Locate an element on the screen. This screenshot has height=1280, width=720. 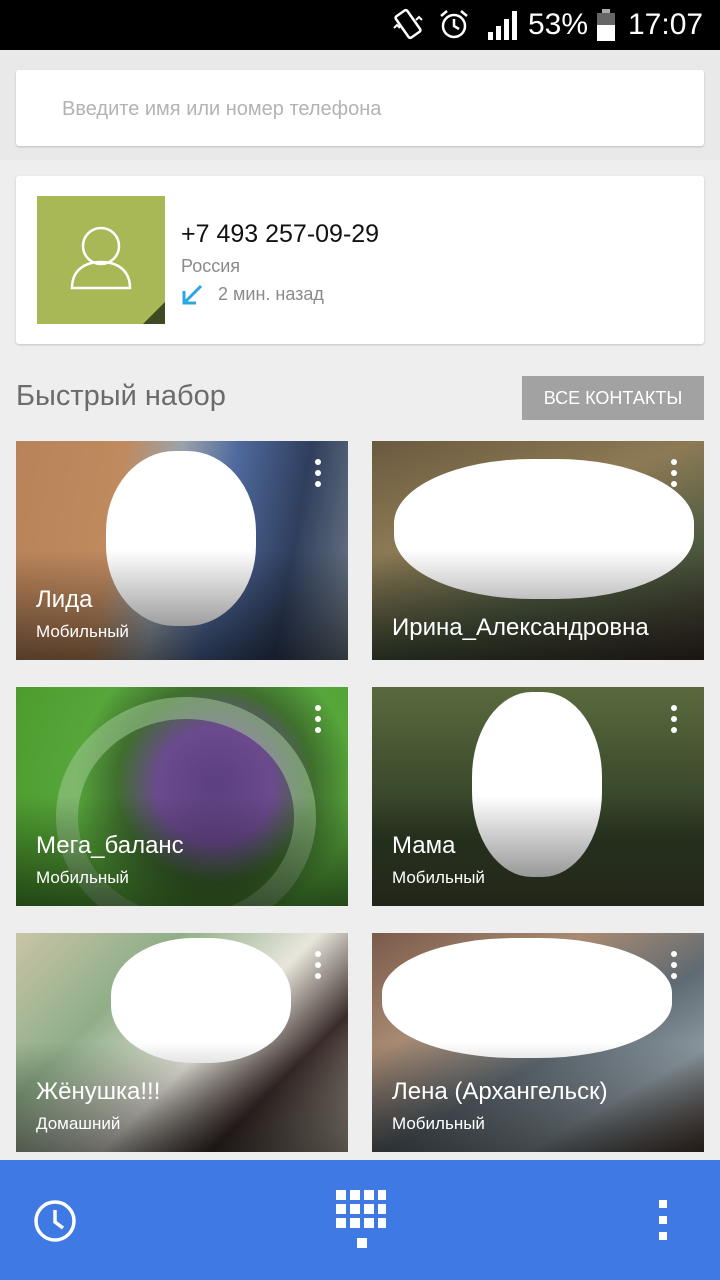
speed-dial-tile: Лена (Архангельск) Мобильный is located at coordinates (538, 1042).